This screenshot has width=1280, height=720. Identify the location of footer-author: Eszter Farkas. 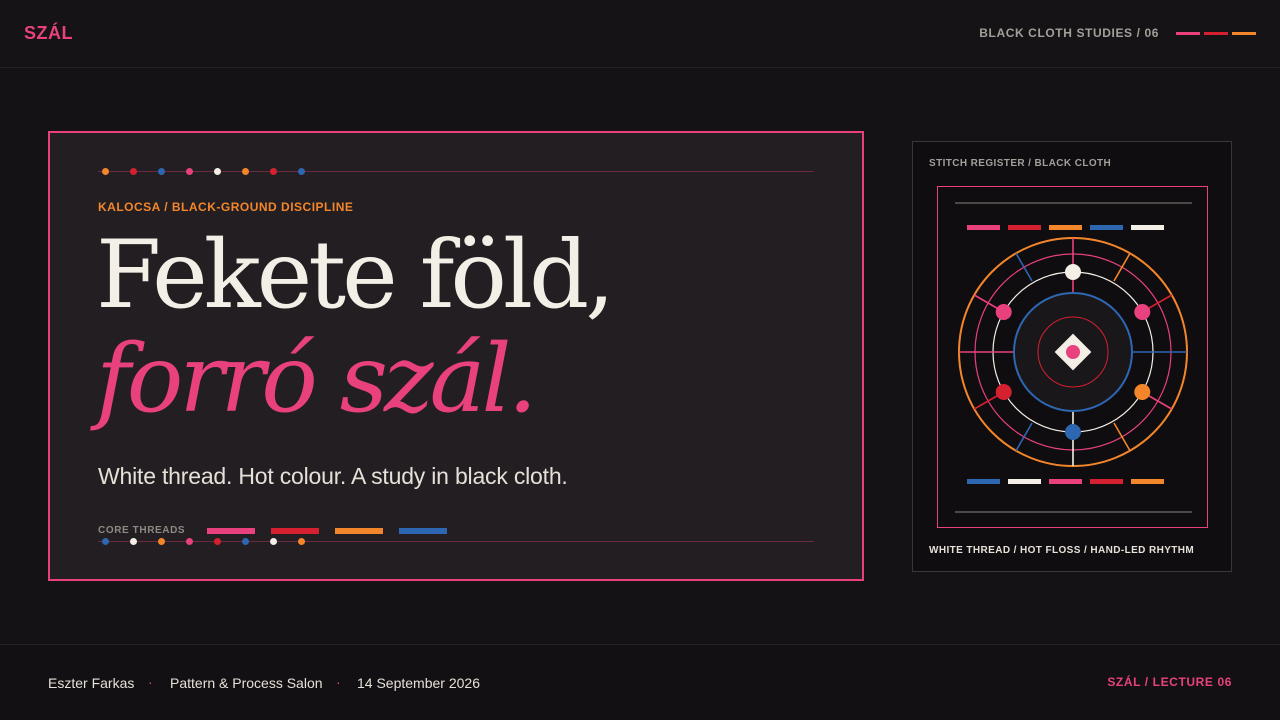
(91, 683).